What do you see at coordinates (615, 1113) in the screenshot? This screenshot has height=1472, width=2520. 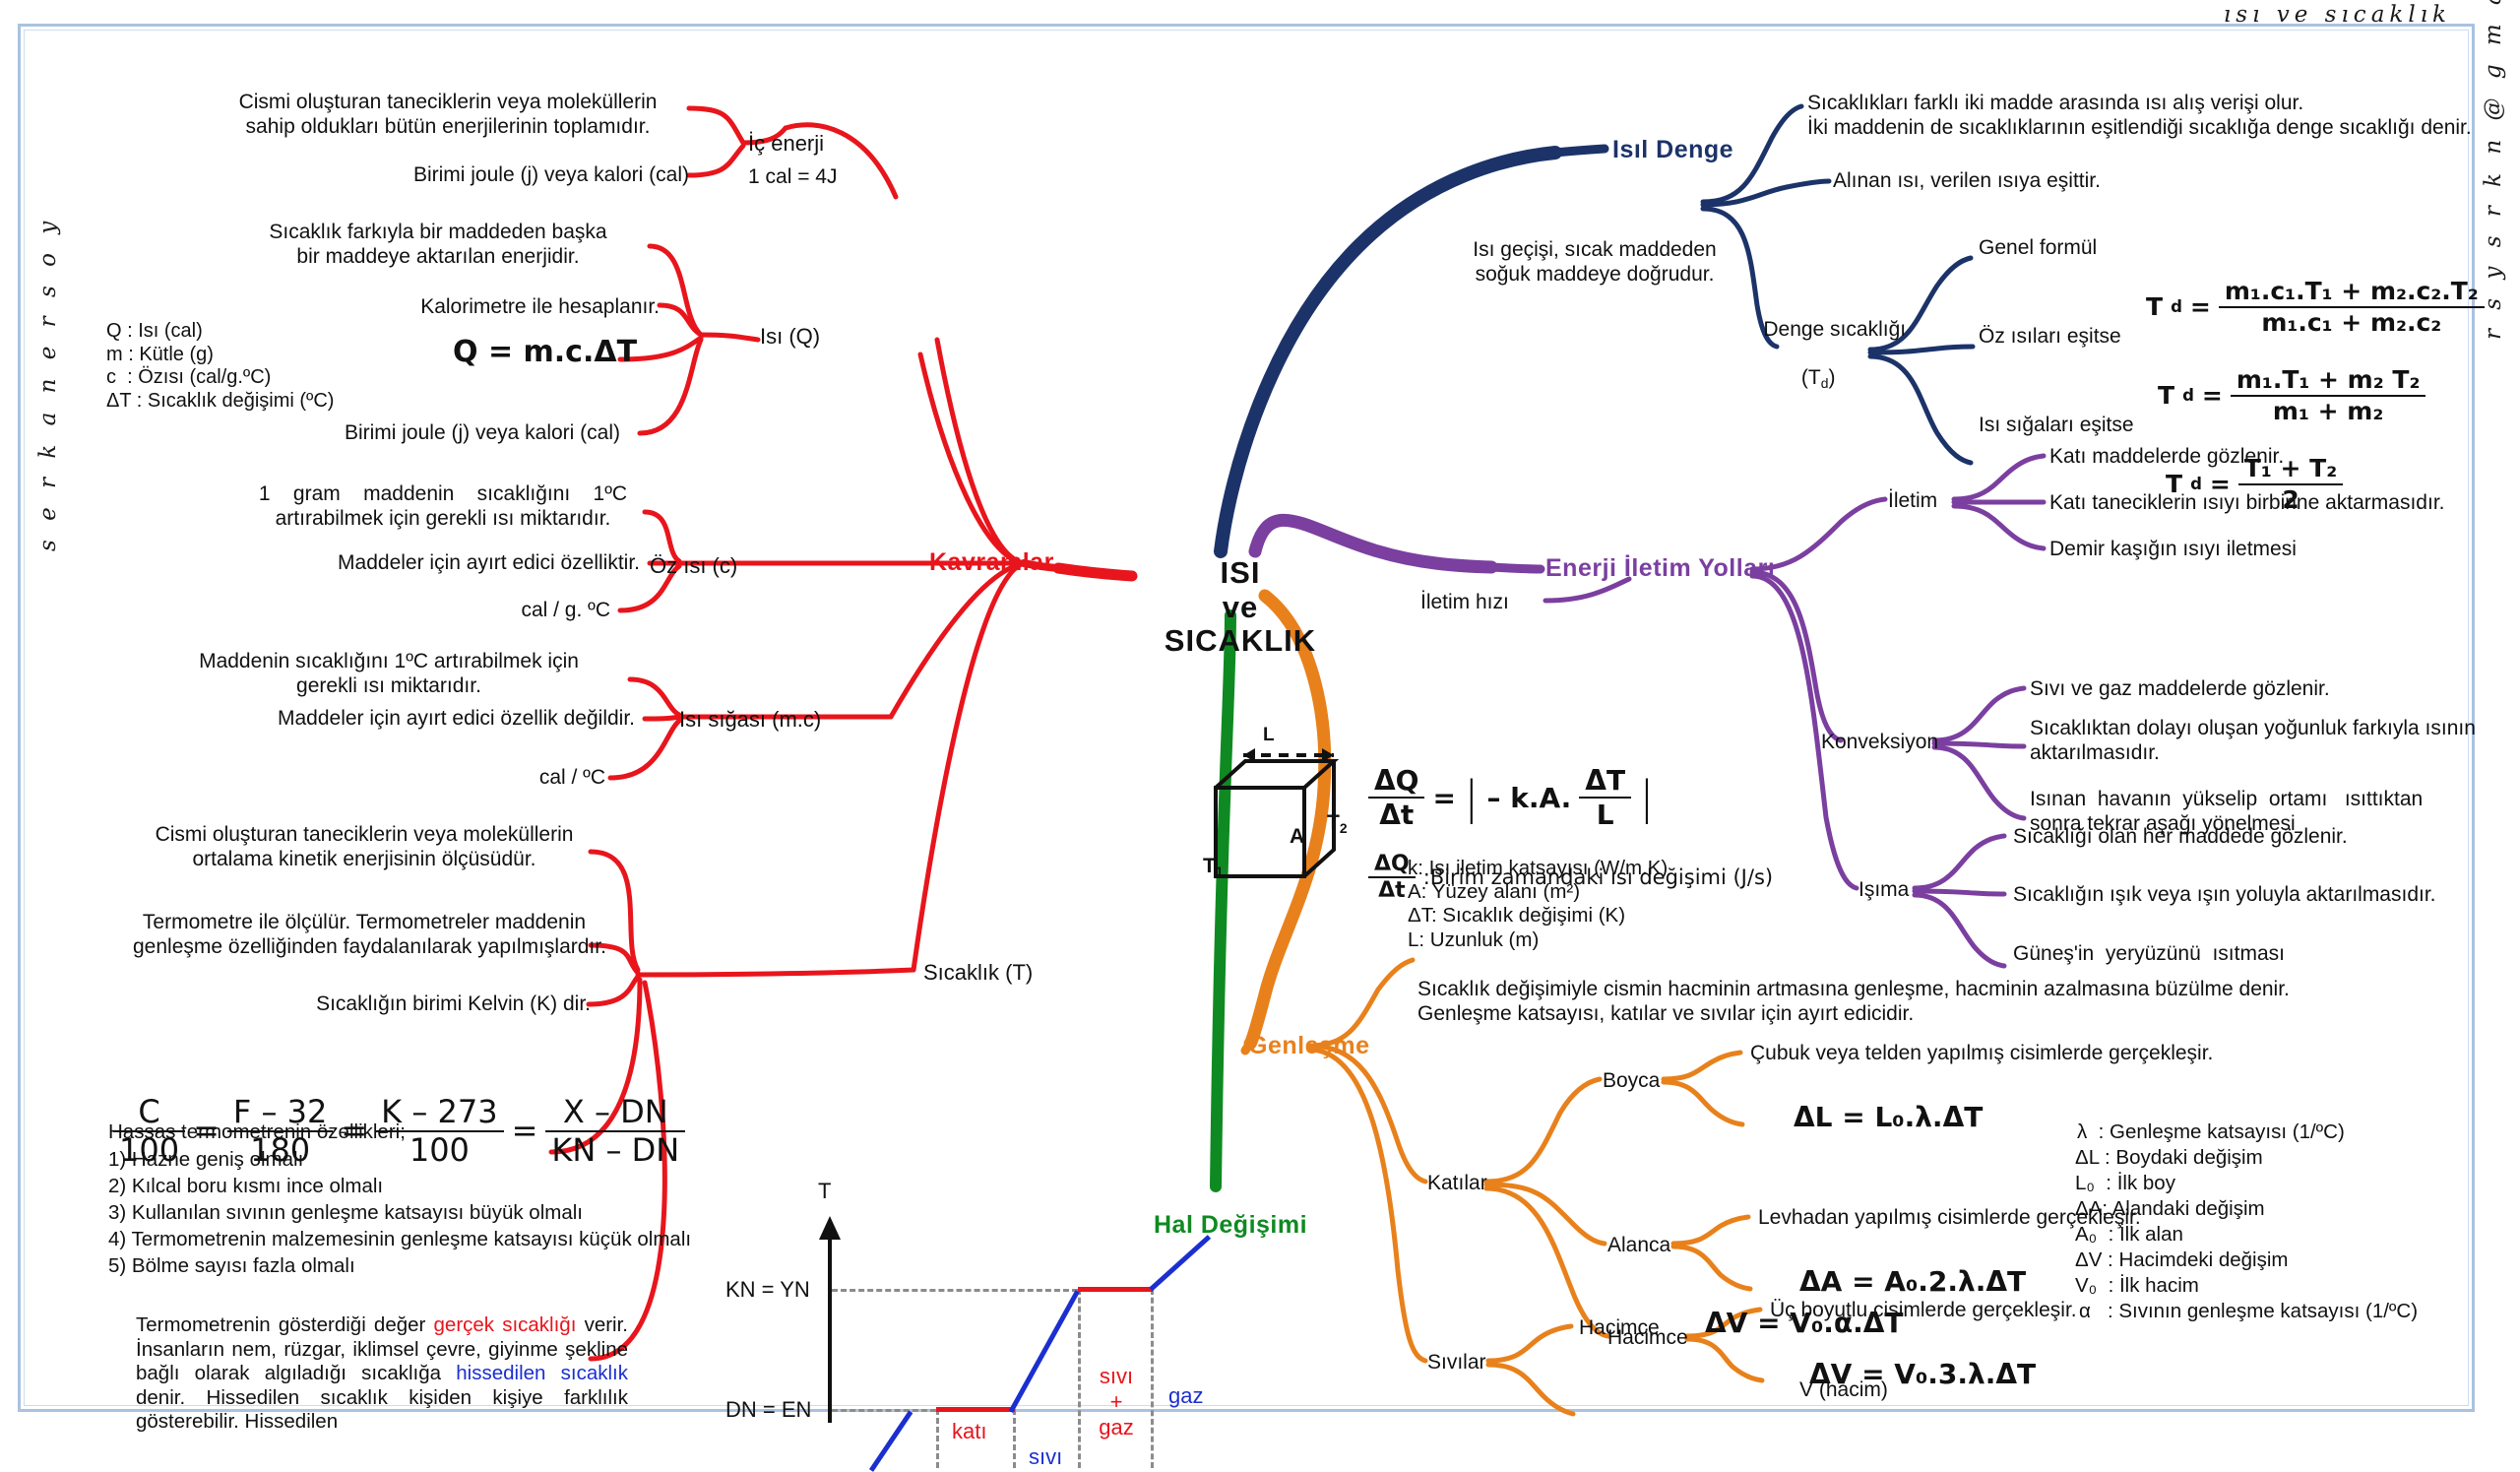 I see `scale-n4: X – DN` at bounding box center [615, 1113].